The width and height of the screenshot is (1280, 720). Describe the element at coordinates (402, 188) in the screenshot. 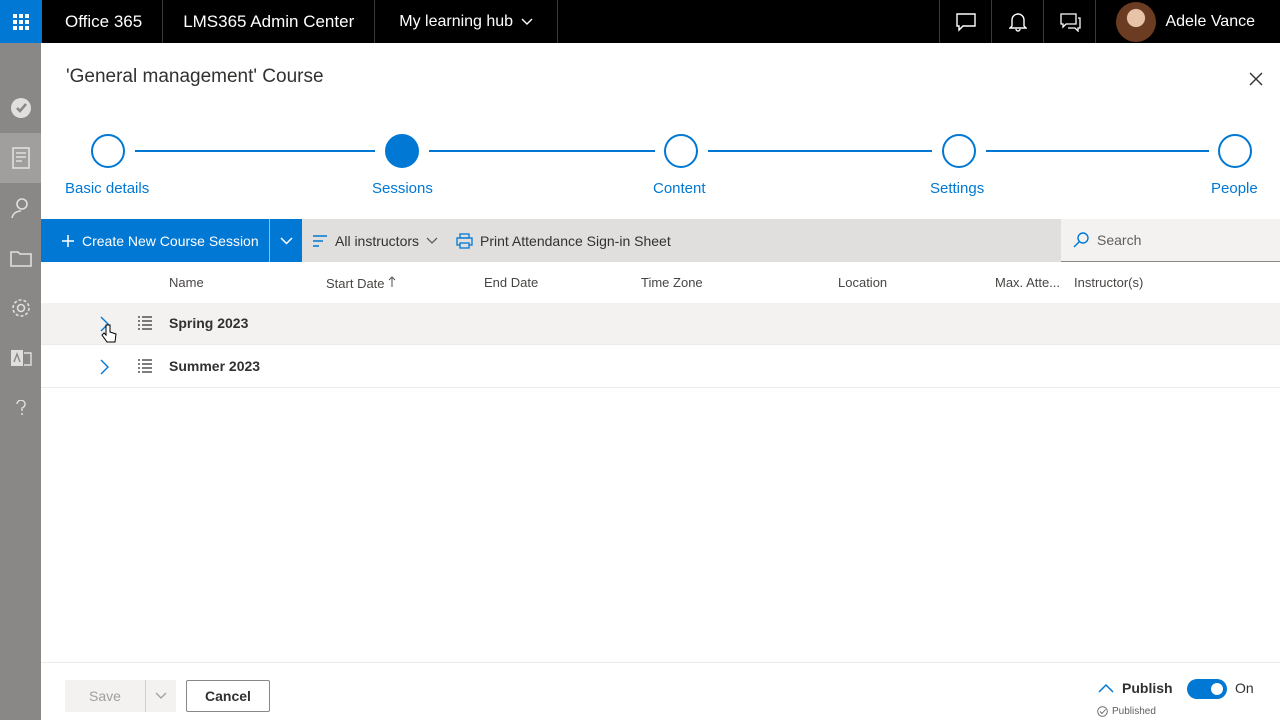

I see `step-label-sessions: Sessions` at that location.